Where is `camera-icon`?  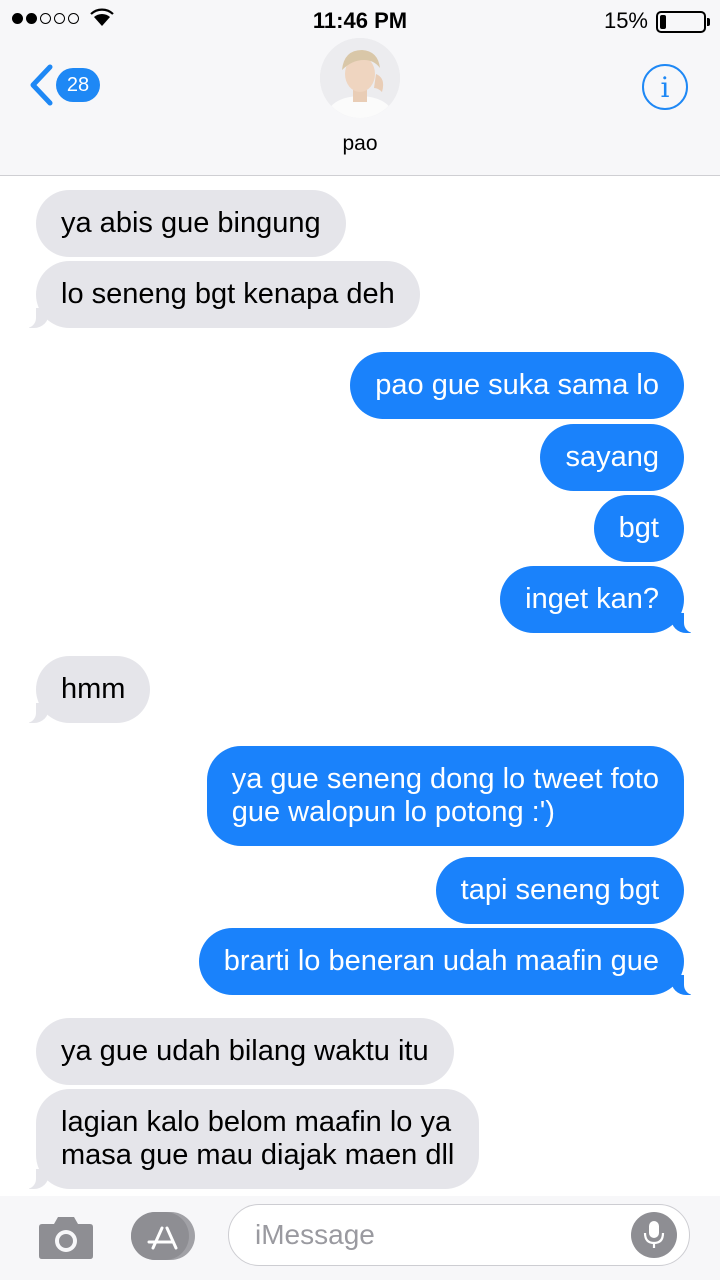 camera-icon is located at coordinates (66, 1236).